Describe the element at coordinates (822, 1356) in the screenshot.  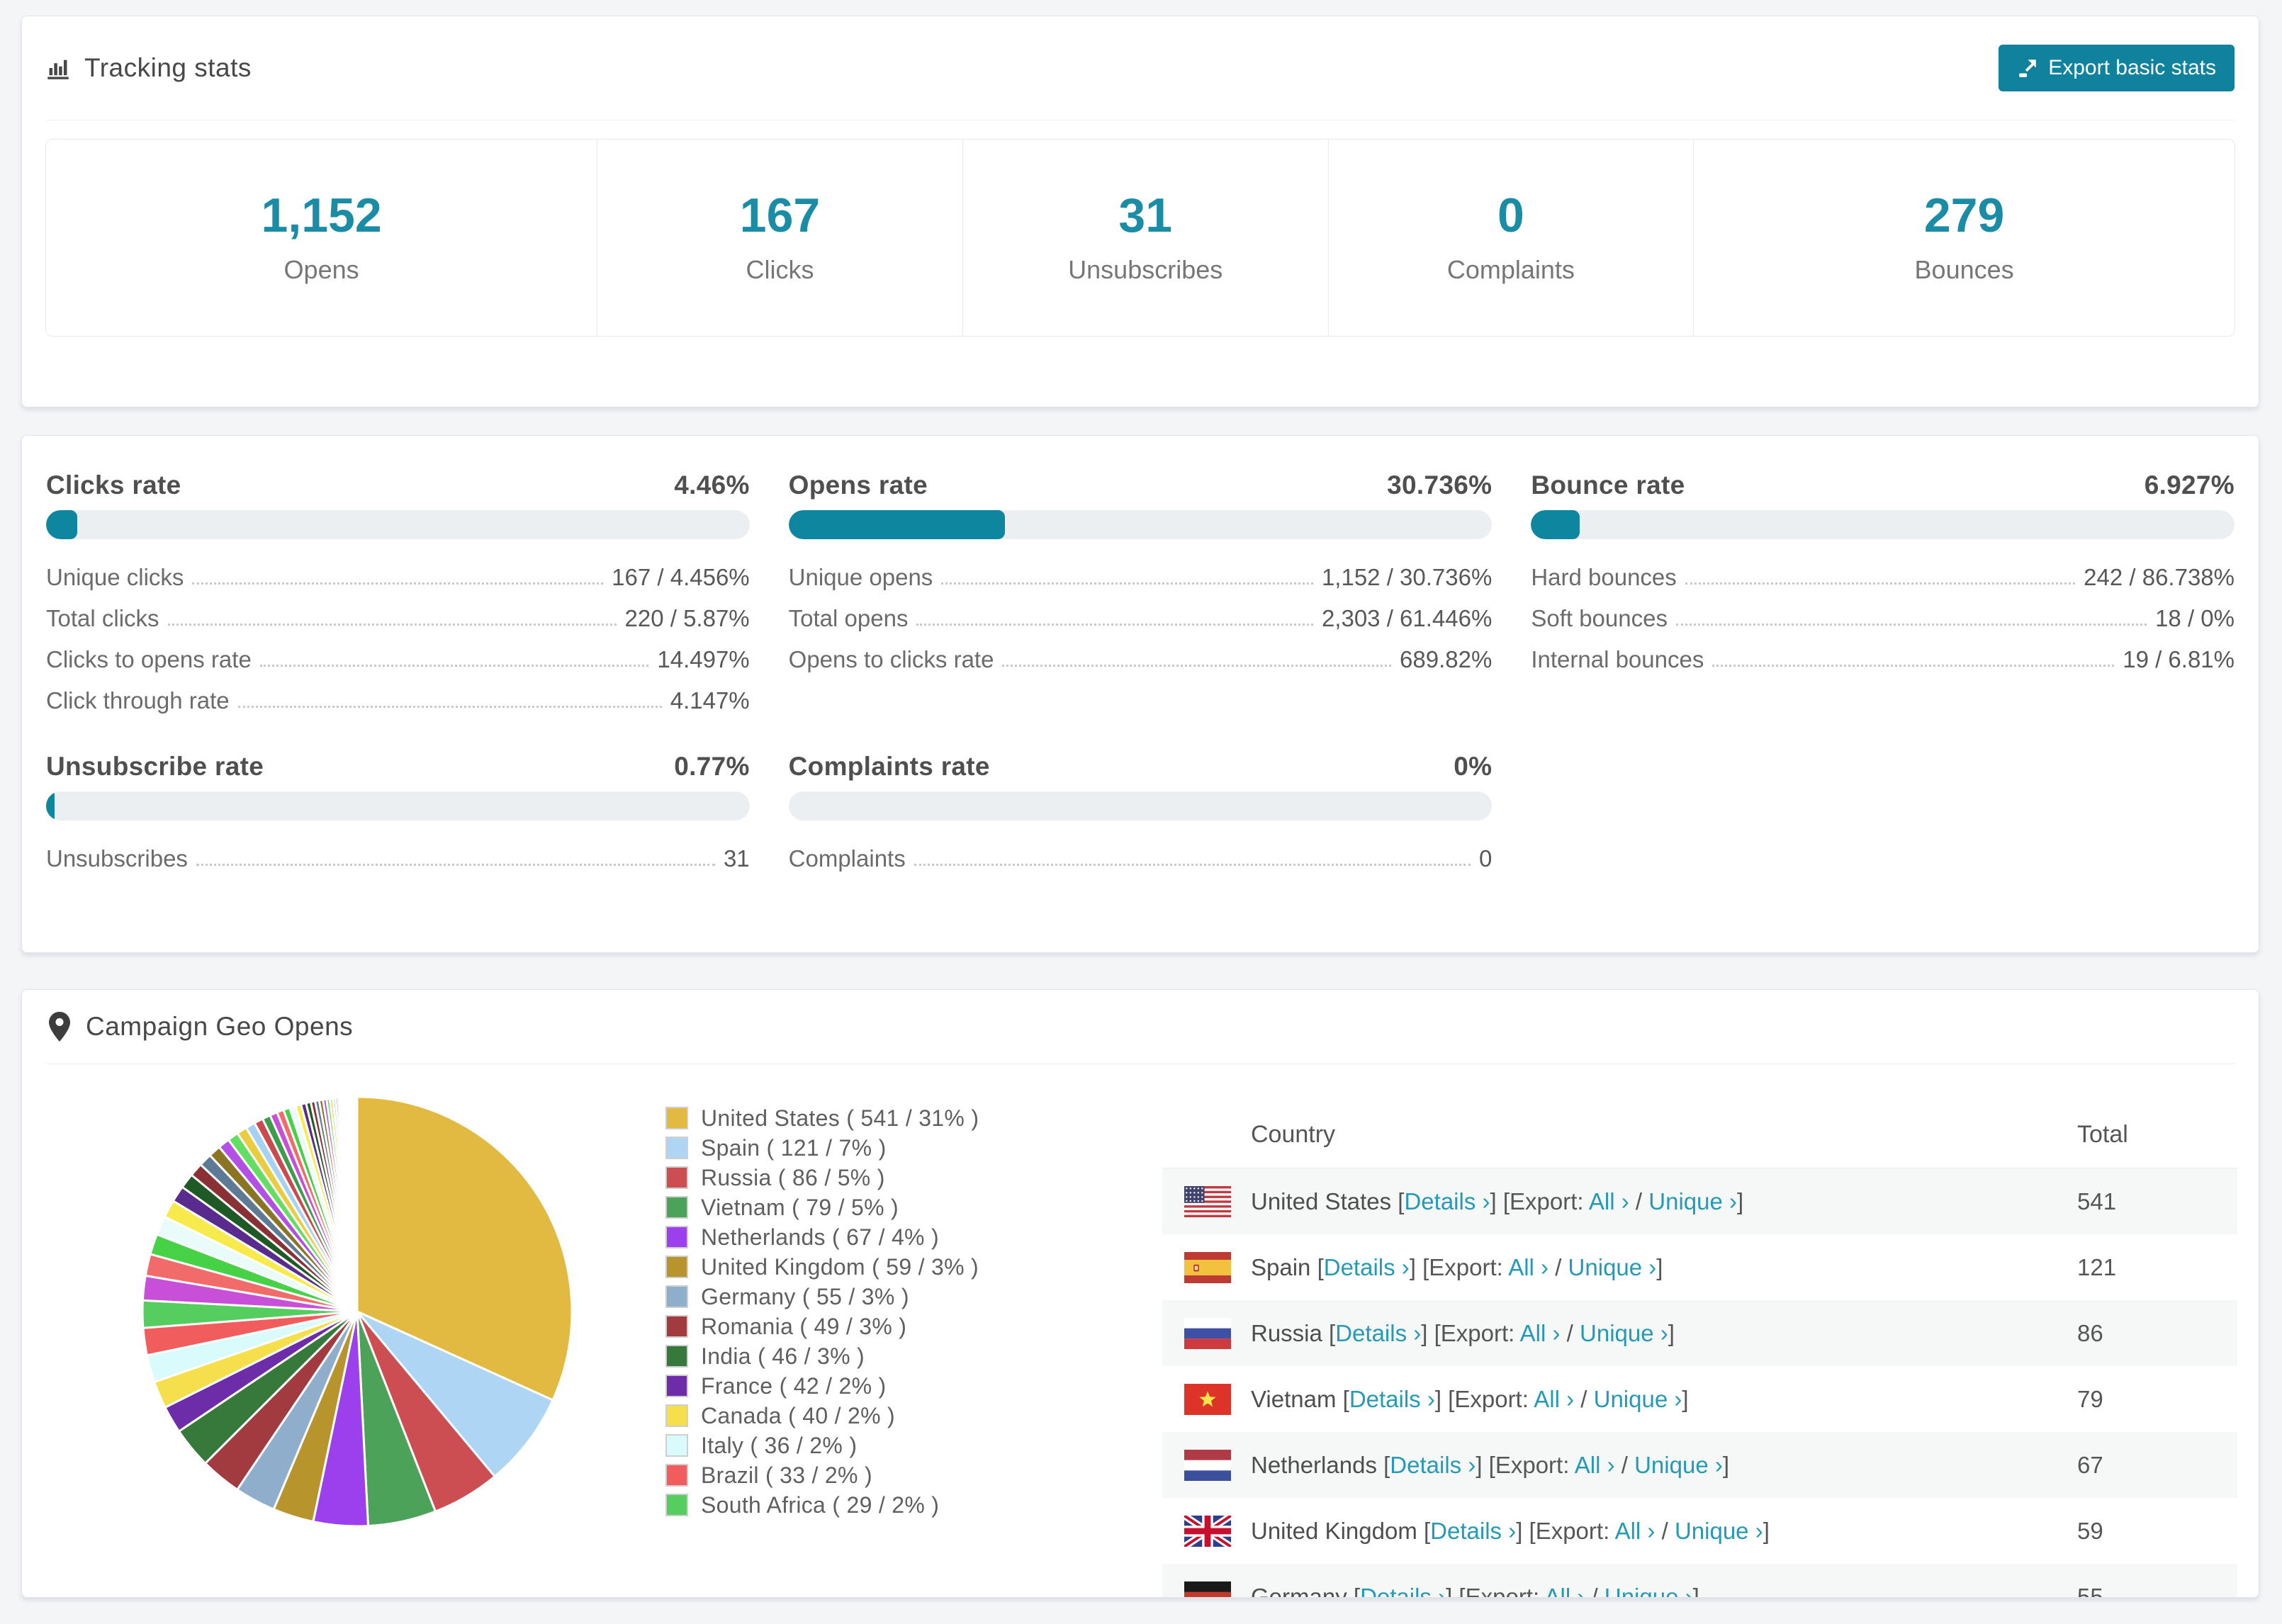
I see `legend-item: India ( 46 / 3% )` at that location.